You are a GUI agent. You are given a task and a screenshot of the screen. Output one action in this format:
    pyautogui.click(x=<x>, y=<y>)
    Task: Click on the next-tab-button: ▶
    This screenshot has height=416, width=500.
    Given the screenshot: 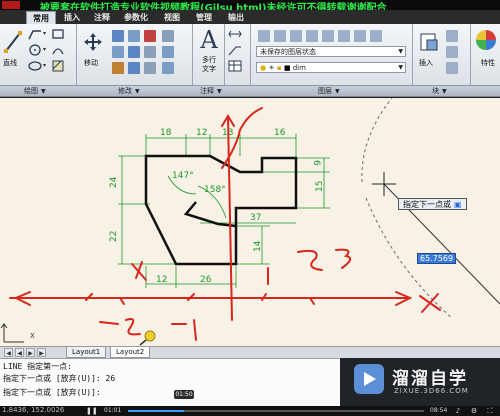 What is the action you would take?
    pyautogui.click(x=30, y=352)
    